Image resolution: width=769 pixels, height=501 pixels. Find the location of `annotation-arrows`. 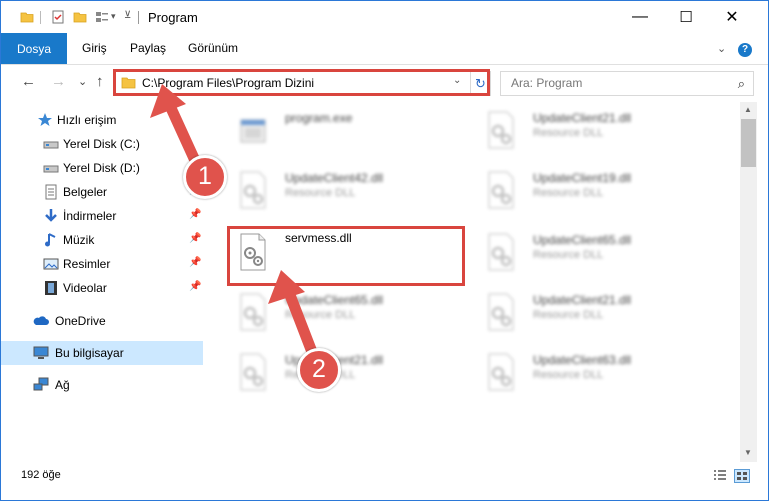

annotation-arrows is located at coordinates (234, 221).